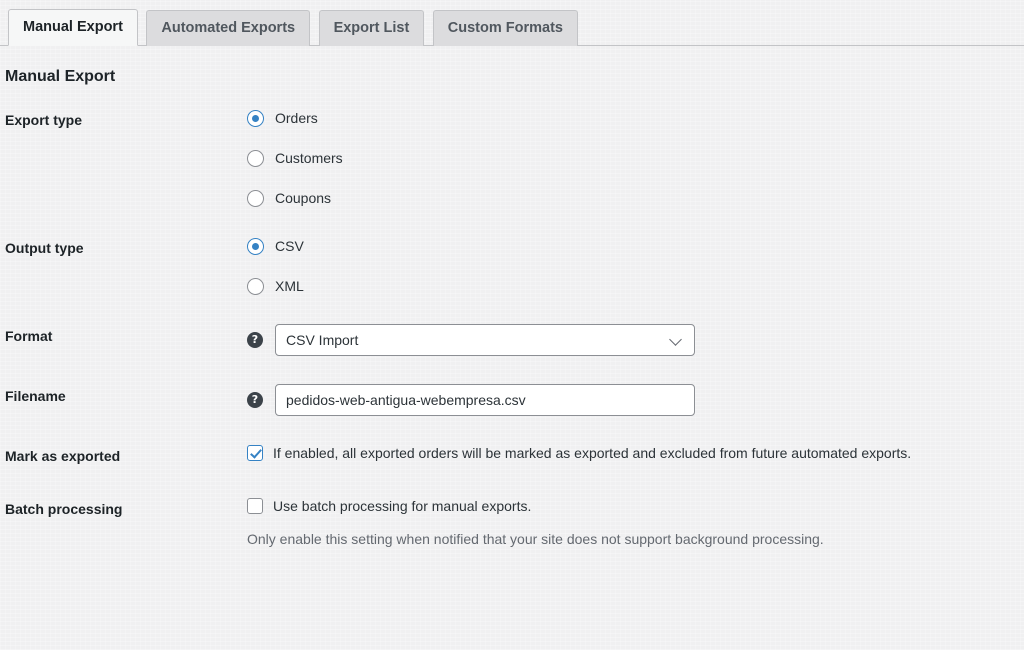 Image resolution: width=1024 pixels, height=650 pixels. What do you see at coordinates (630, 286) in the screenshot?
I see `radio-option-xml: XML` at bounding box center [630, 286].